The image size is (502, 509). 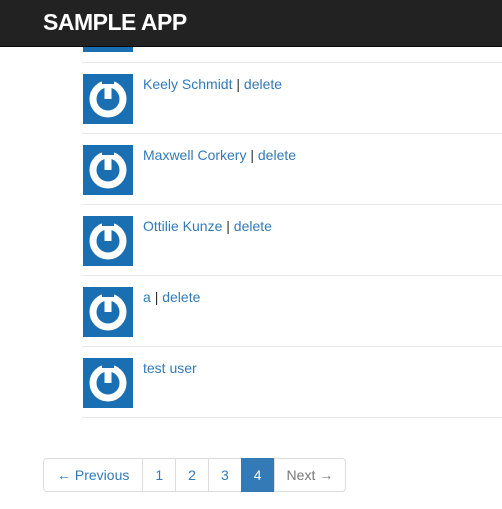 What do you see at coordinates (310, 475) in the screenshot?
I see `next-page-link: Next →` at bounding box center [310, 475].